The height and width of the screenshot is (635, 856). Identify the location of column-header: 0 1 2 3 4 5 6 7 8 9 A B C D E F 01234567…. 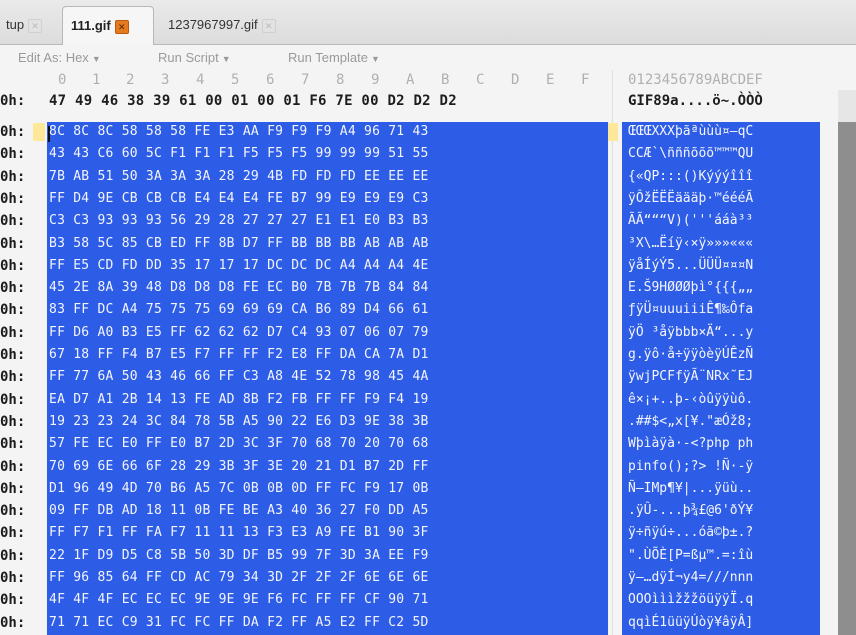
(428, 80).